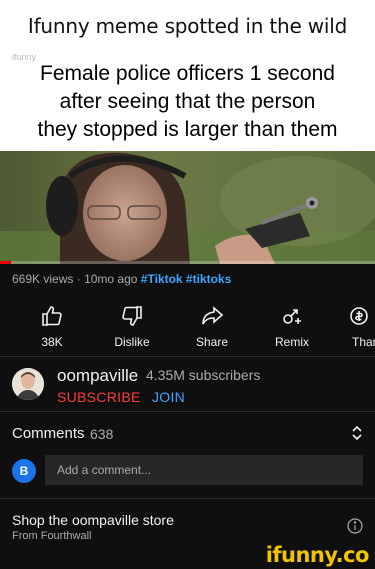  I want to click on channel-avatar, so click(28, 384).